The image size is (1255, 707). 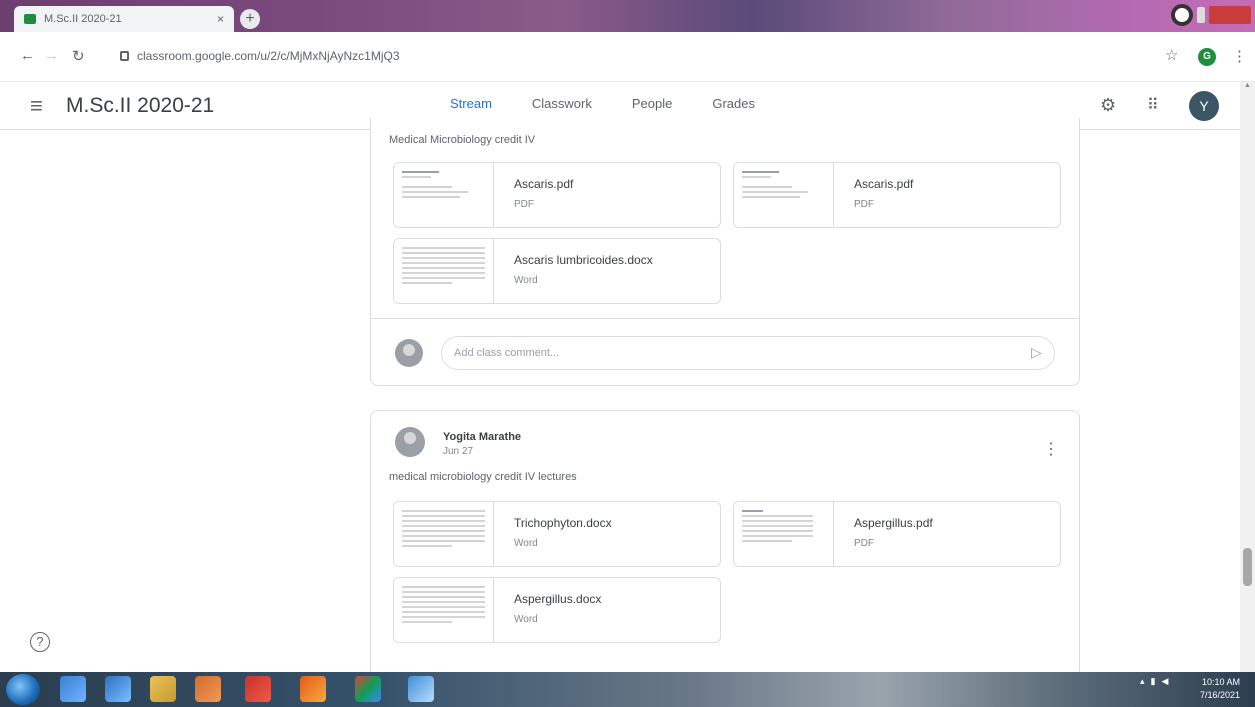 I want to click on tray-up-icon: ▴, so click(x=1142, y=681).